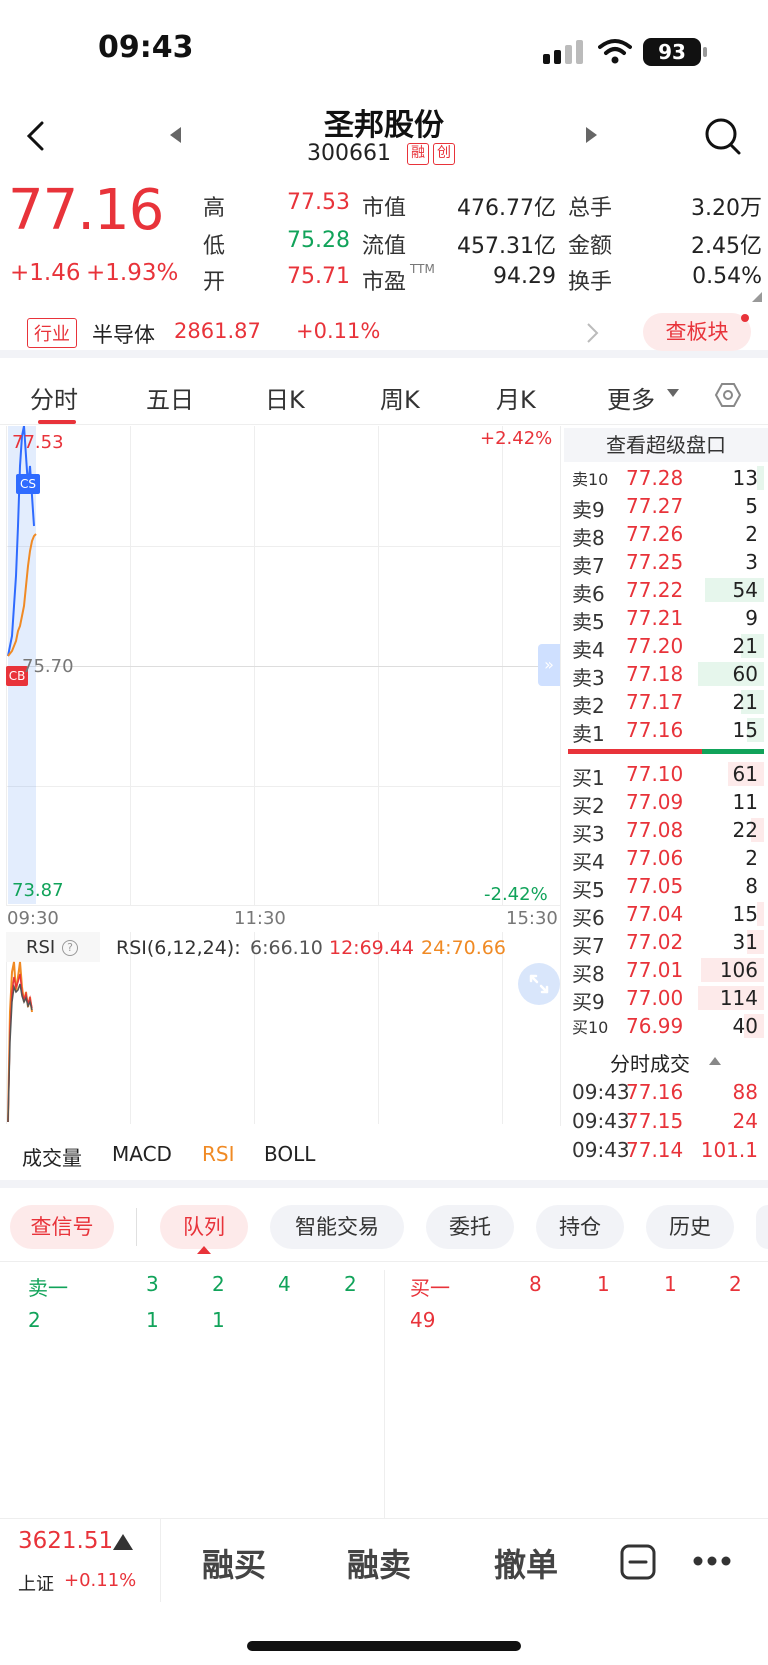  Describe the element at coordinates (588, 678) in the screenshot. I see `ask-level-label: 卖3` at that location.